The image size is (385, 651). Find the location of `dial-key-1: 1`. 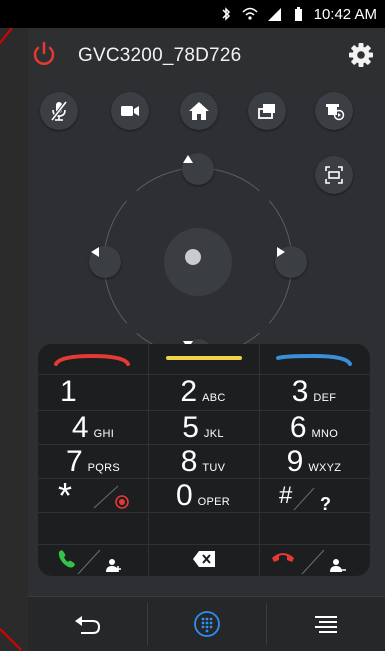

dial-key-1: 1 is located at coordinates (93, 392).